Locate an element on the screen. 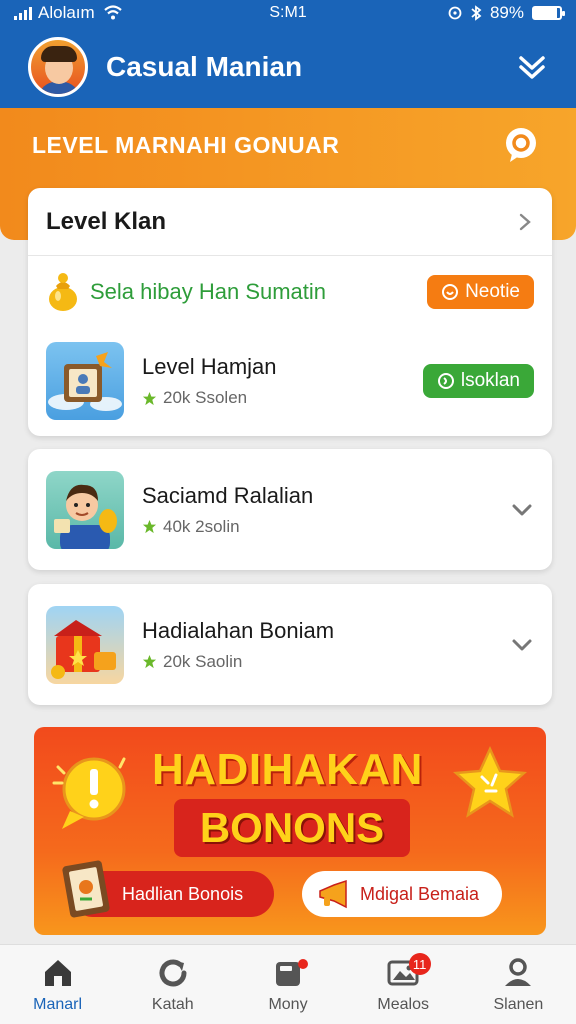 The height and width of the screenshot is (1024, 576). chat-bubble-icon is located at coordinates (521, 145).